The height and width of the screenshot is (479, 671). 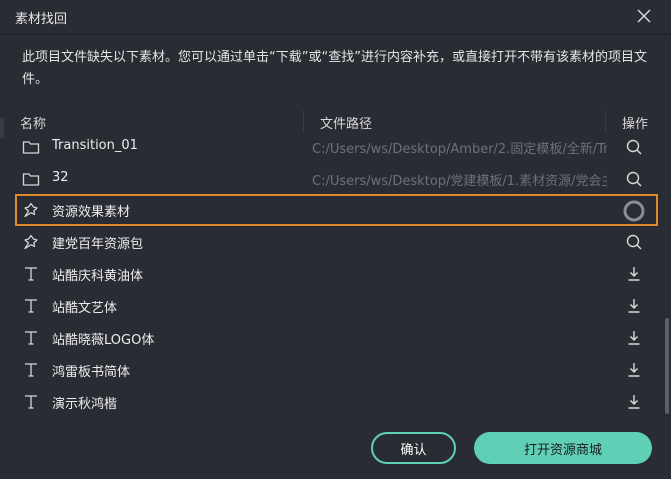 What do you see at coordinates (60, 177) in the screenshot?
I see `asset-name: 32` at bounding box center [60, 177].